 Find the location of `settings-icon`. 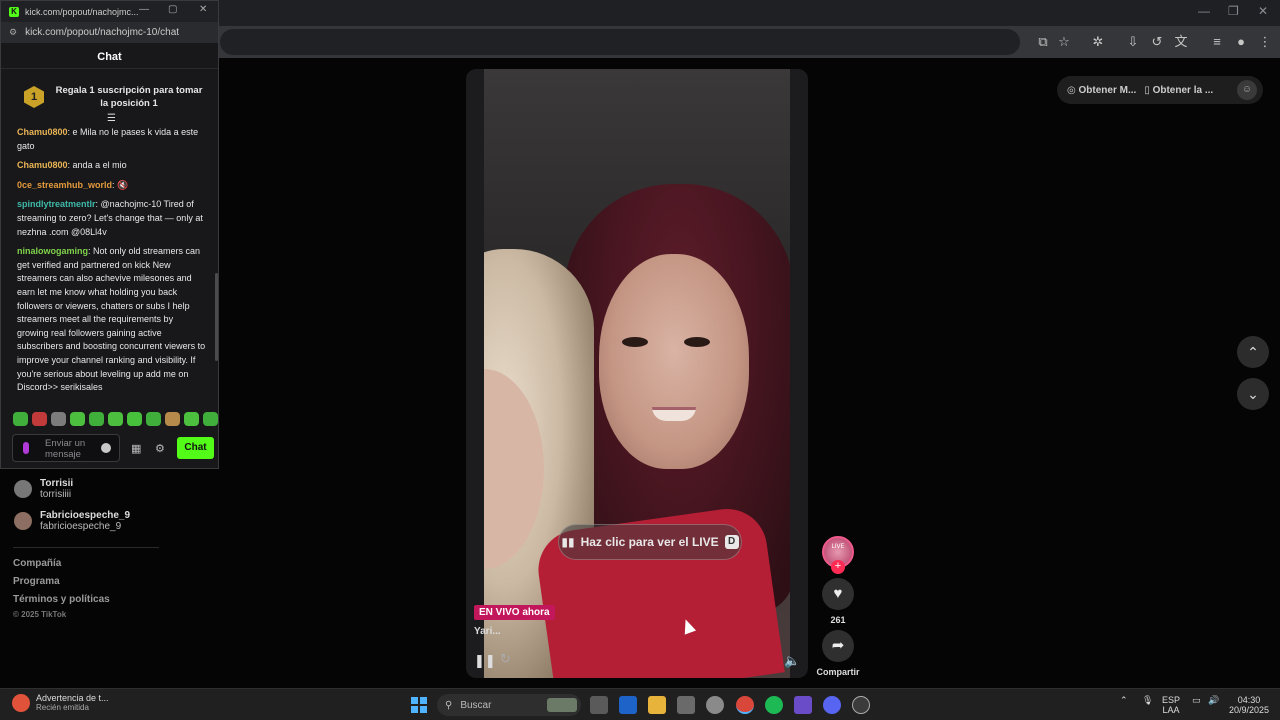

settings-icon is located at coordinates (715, 705).